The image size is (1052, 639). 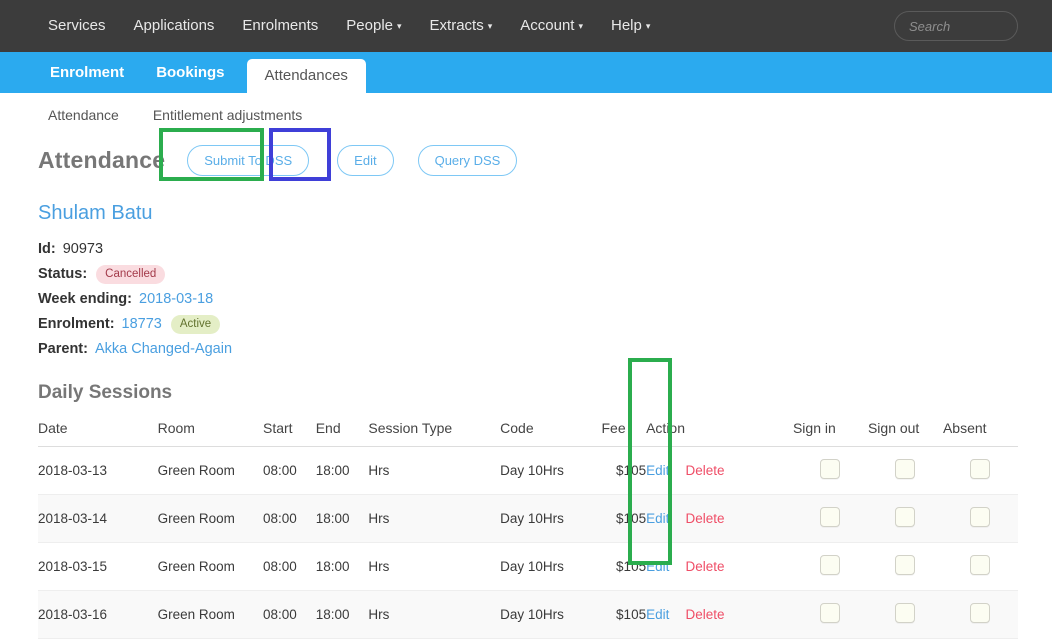 What do you see at coordinates (83, 115) in the screenshot?
I see `subnav-item-attendance: Attendance` at bounding box center [83, 115].